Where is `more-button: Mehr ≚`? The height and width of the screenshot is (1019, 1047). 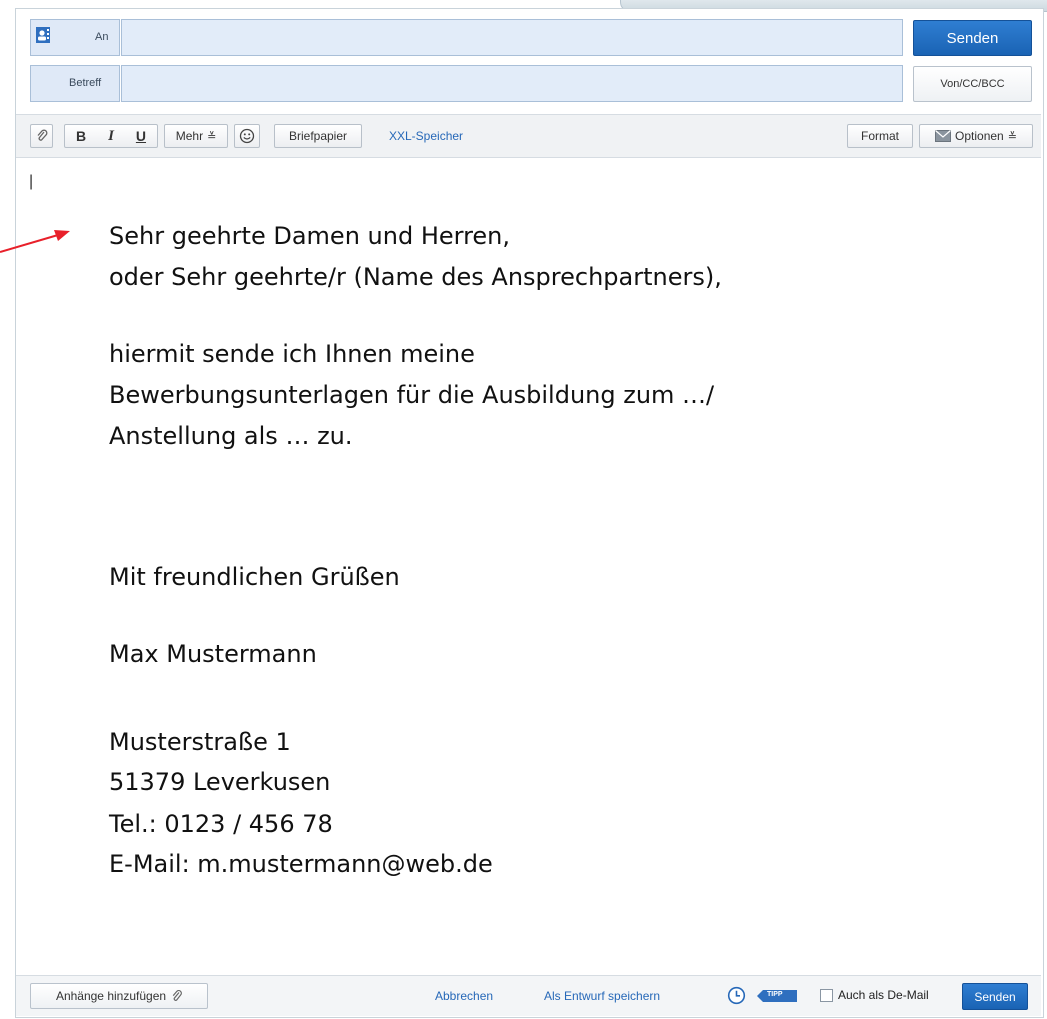
more-button: Mehr ≚ is located at coordinates (196, 136).